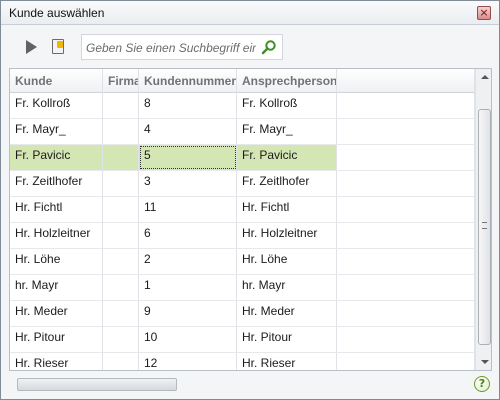  What do you see at coordinates (287, 235) in the screenshot?
I see `cell-ansprechperson: Hr. Holzleitner` at bounding box center [287, 235].